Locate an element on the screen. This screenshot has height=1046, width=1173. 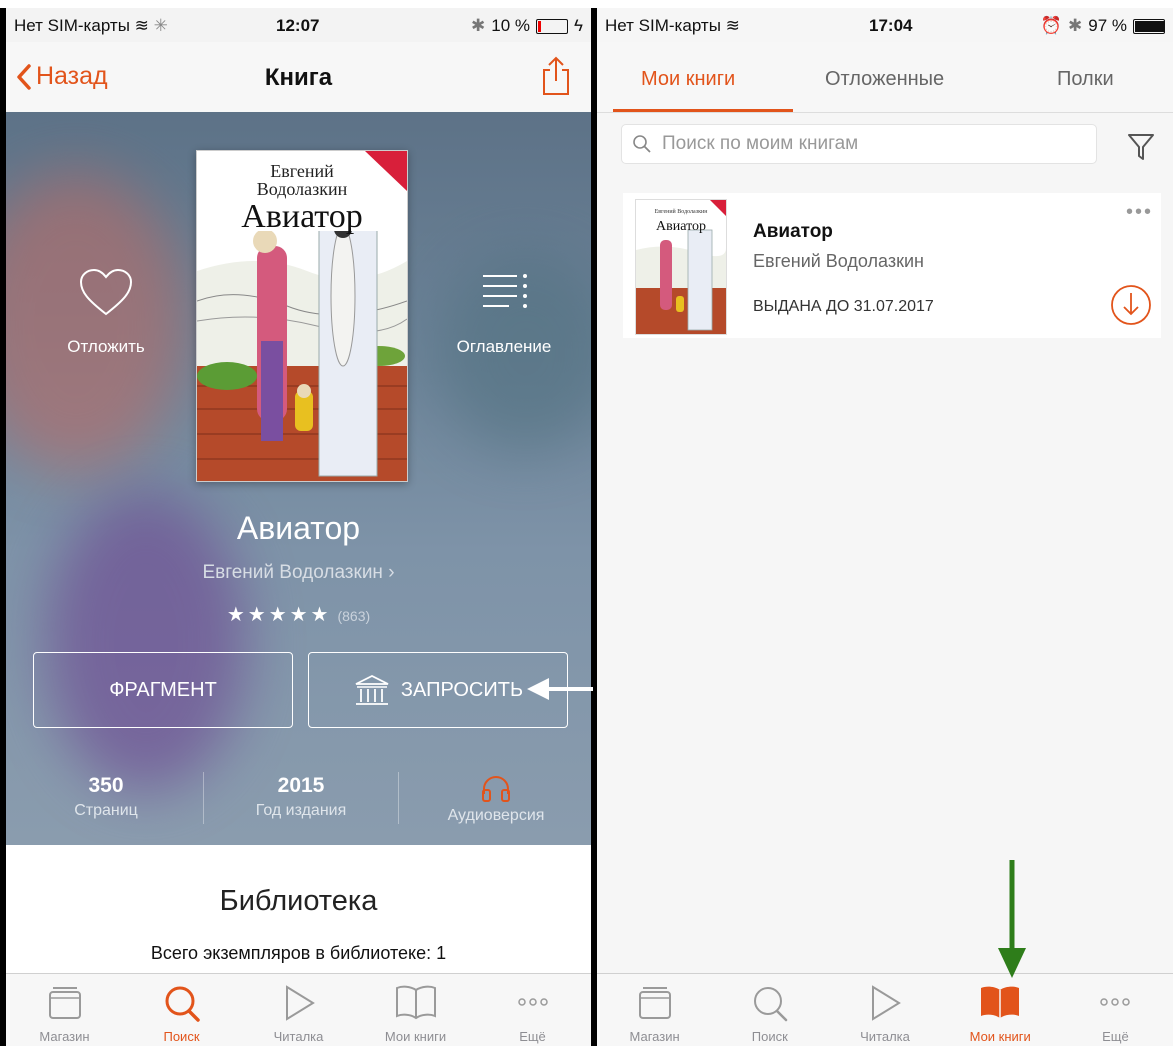
search-placeholder: Поиск по моим книгам is located at coordinates (760, 143).